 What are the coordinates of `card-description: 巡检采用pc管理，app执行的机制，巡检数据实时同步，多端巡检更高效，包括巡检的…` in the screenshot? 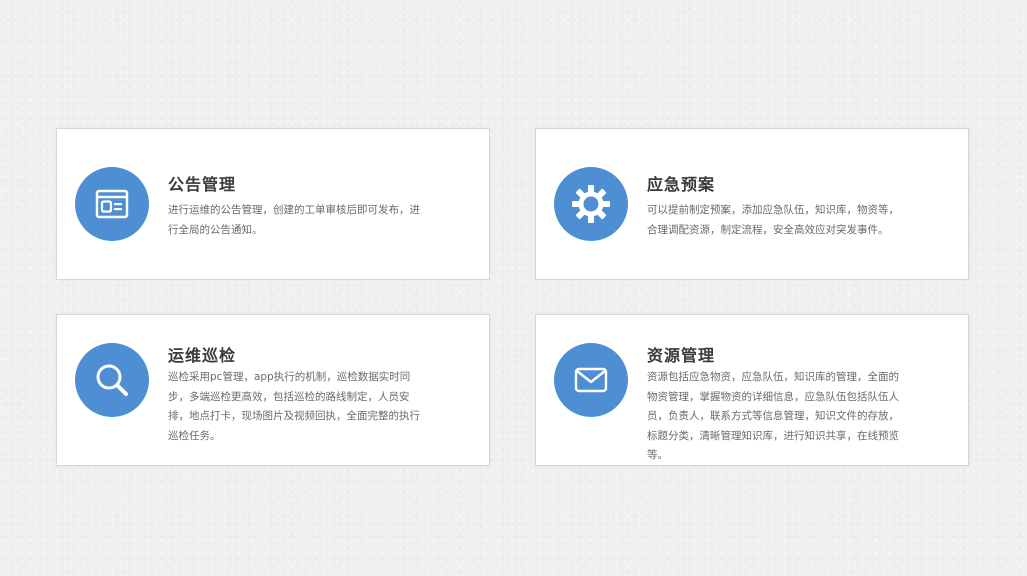 It's located at (294, 406).